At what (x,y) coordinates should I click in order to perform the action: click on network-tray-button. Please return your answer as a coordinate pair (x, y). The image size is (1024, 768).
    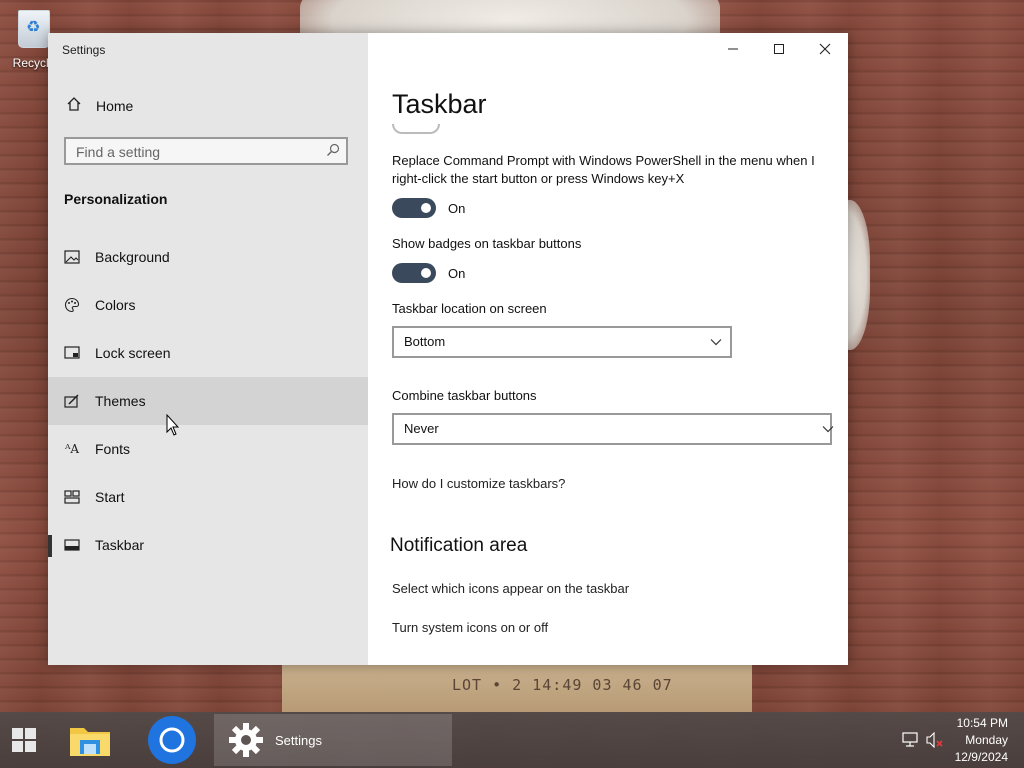
    Looking at the image, I should click on (911, 740).